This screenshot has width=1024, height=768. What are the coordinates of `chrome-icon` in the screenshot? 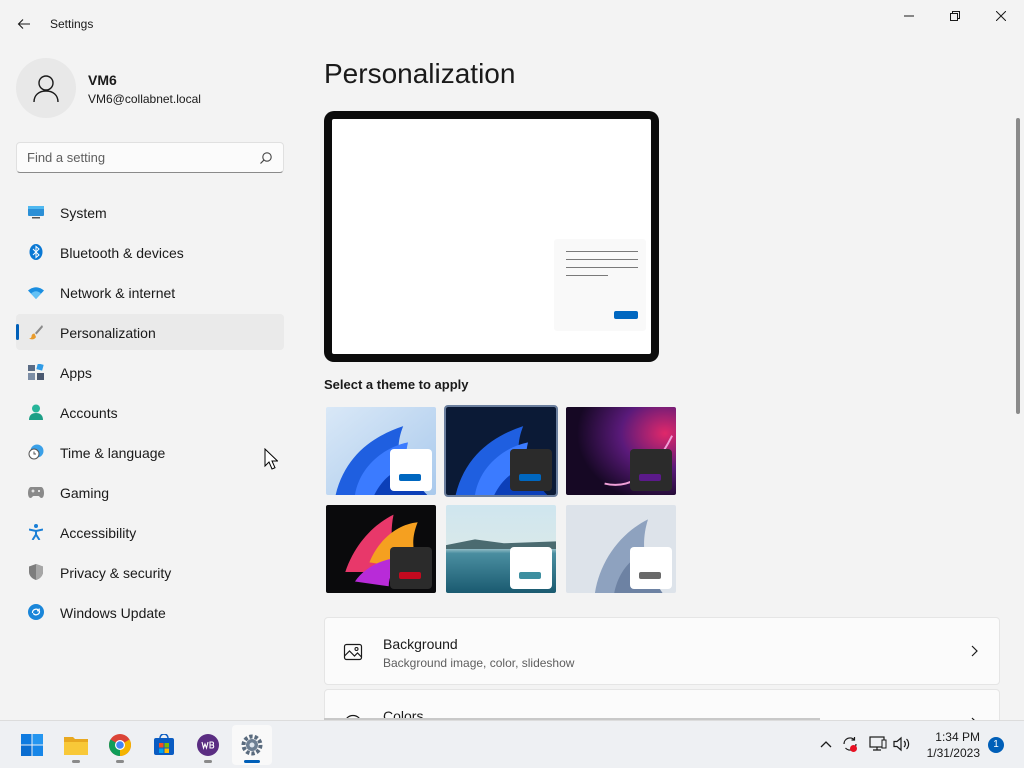 It's located at (120, 745).